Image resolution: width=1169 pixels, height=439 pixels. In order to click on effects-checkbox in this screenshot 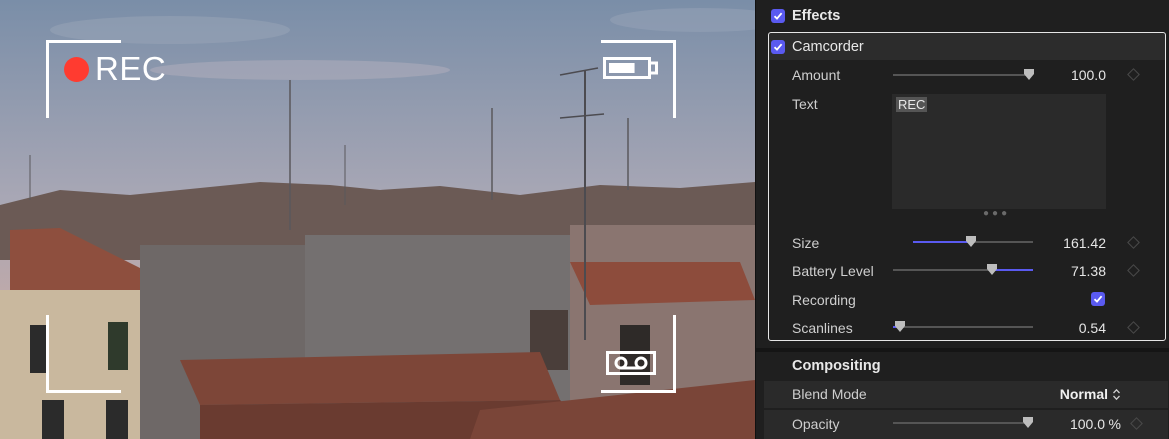, I will do `click(778, 16)`.